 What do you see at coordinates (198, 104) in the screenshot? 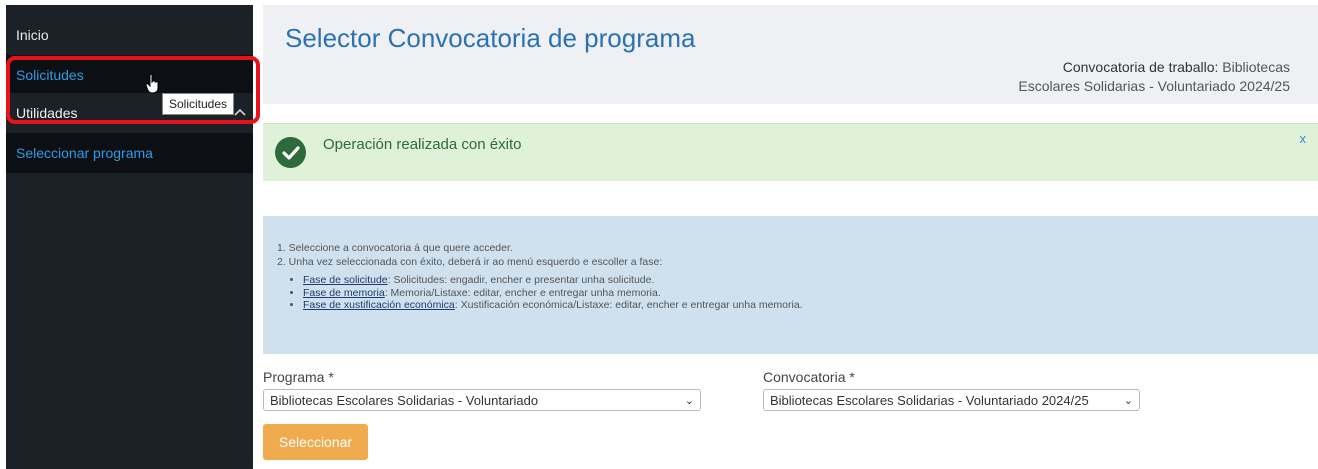
I see `tooltip: Solicitudes` at bounding box center [198, 104].